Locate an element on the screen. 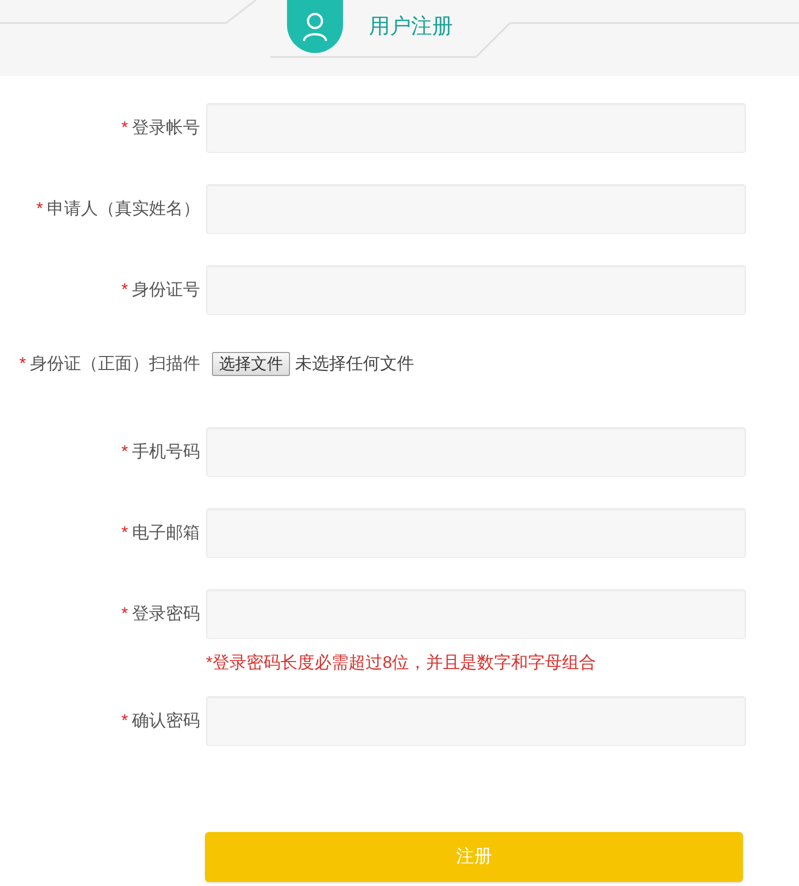  field-label: 登录密码 is located at coordinates (166, 614).